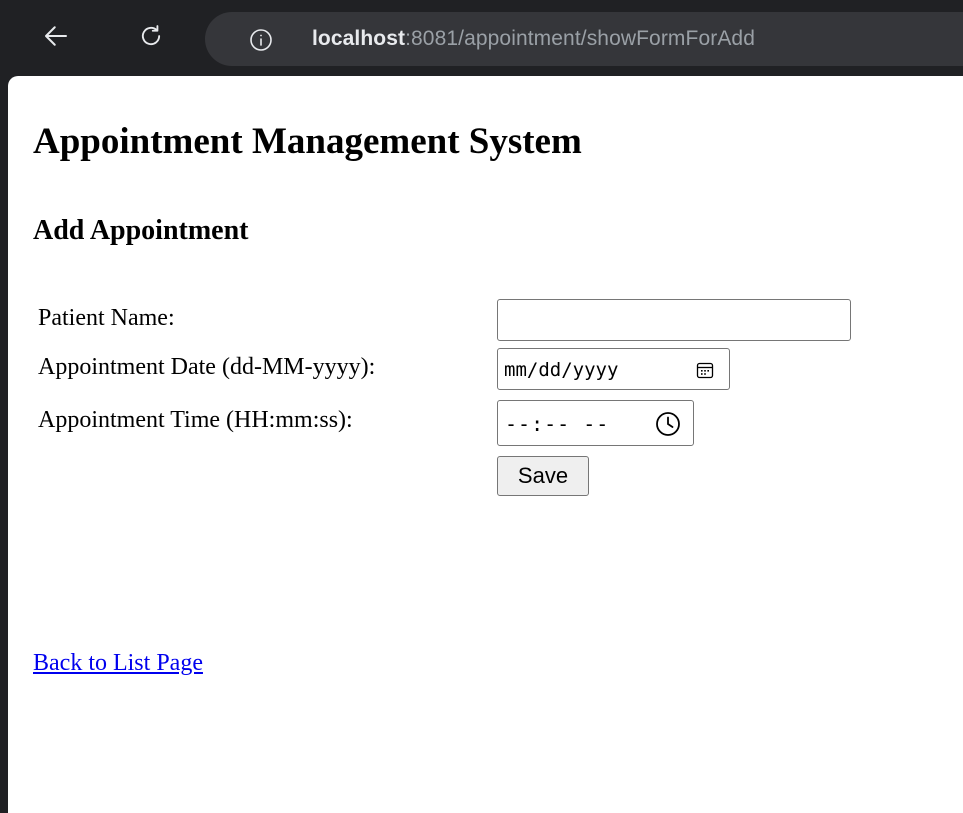  Describe the element at coordinates (580, 38) in the screenshot. I see `url-path: :8081/appointment/showFormForAdd` at that location.